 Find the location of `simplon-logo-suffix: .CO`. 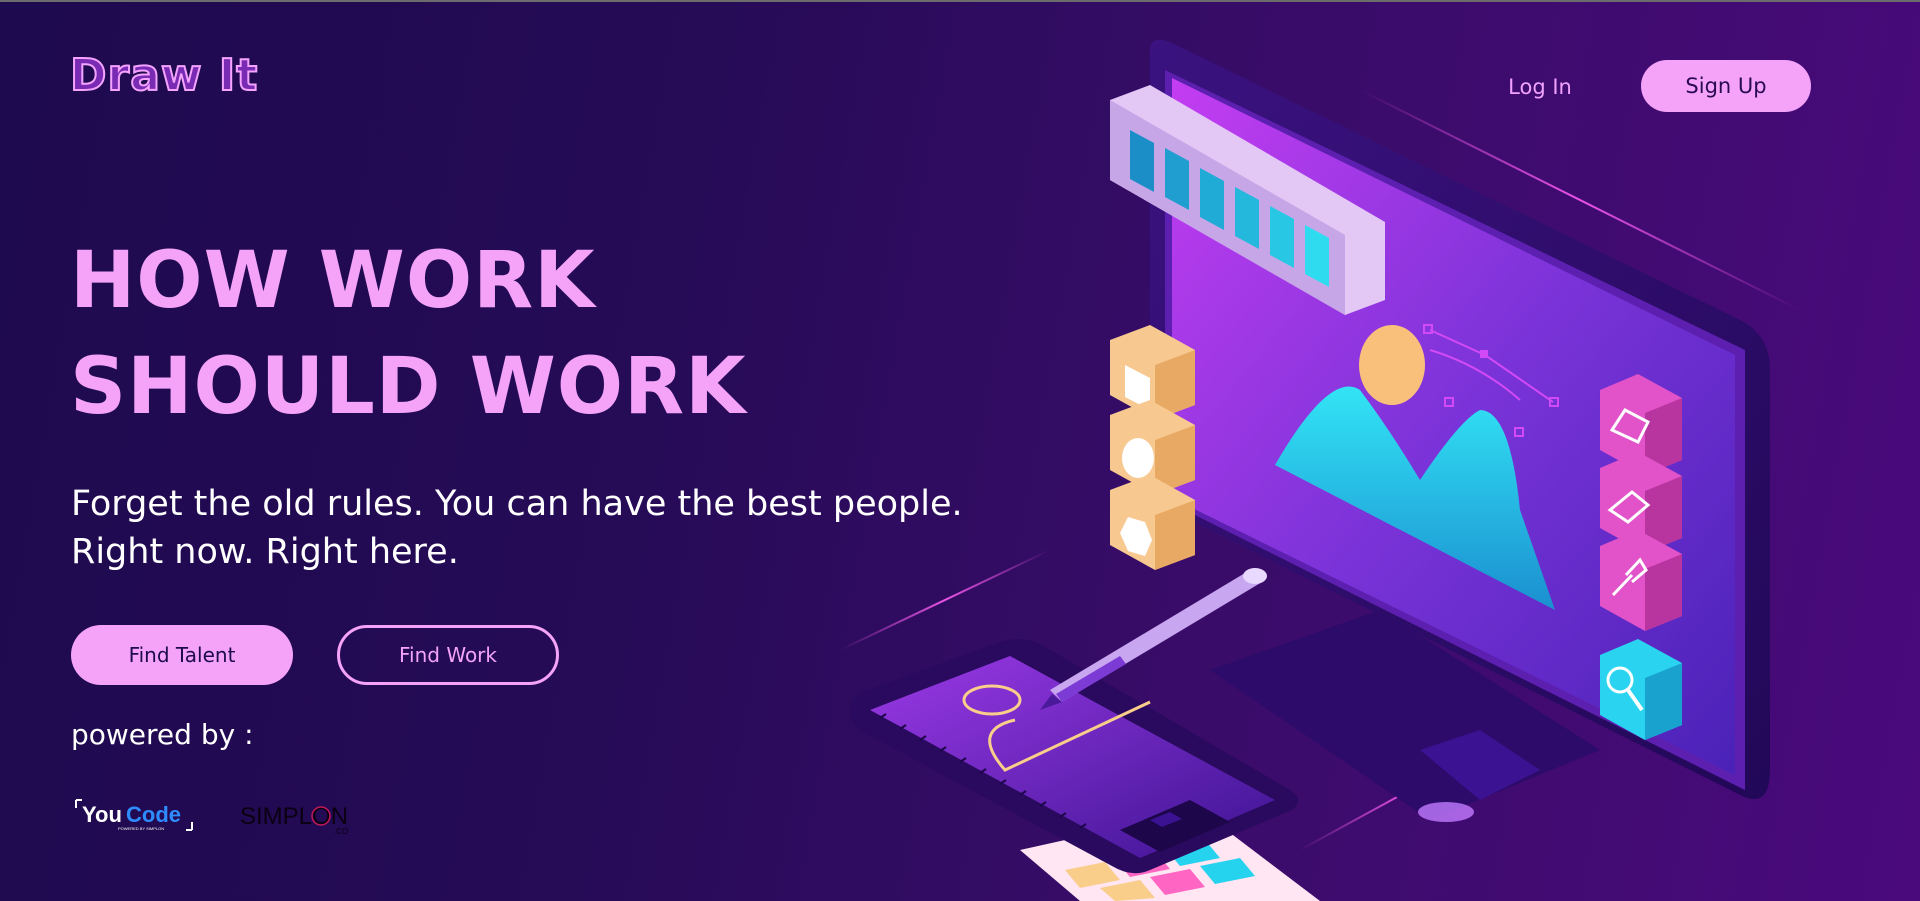

simplon-logo-suffix: .CO is located at coordinates (341, 831).